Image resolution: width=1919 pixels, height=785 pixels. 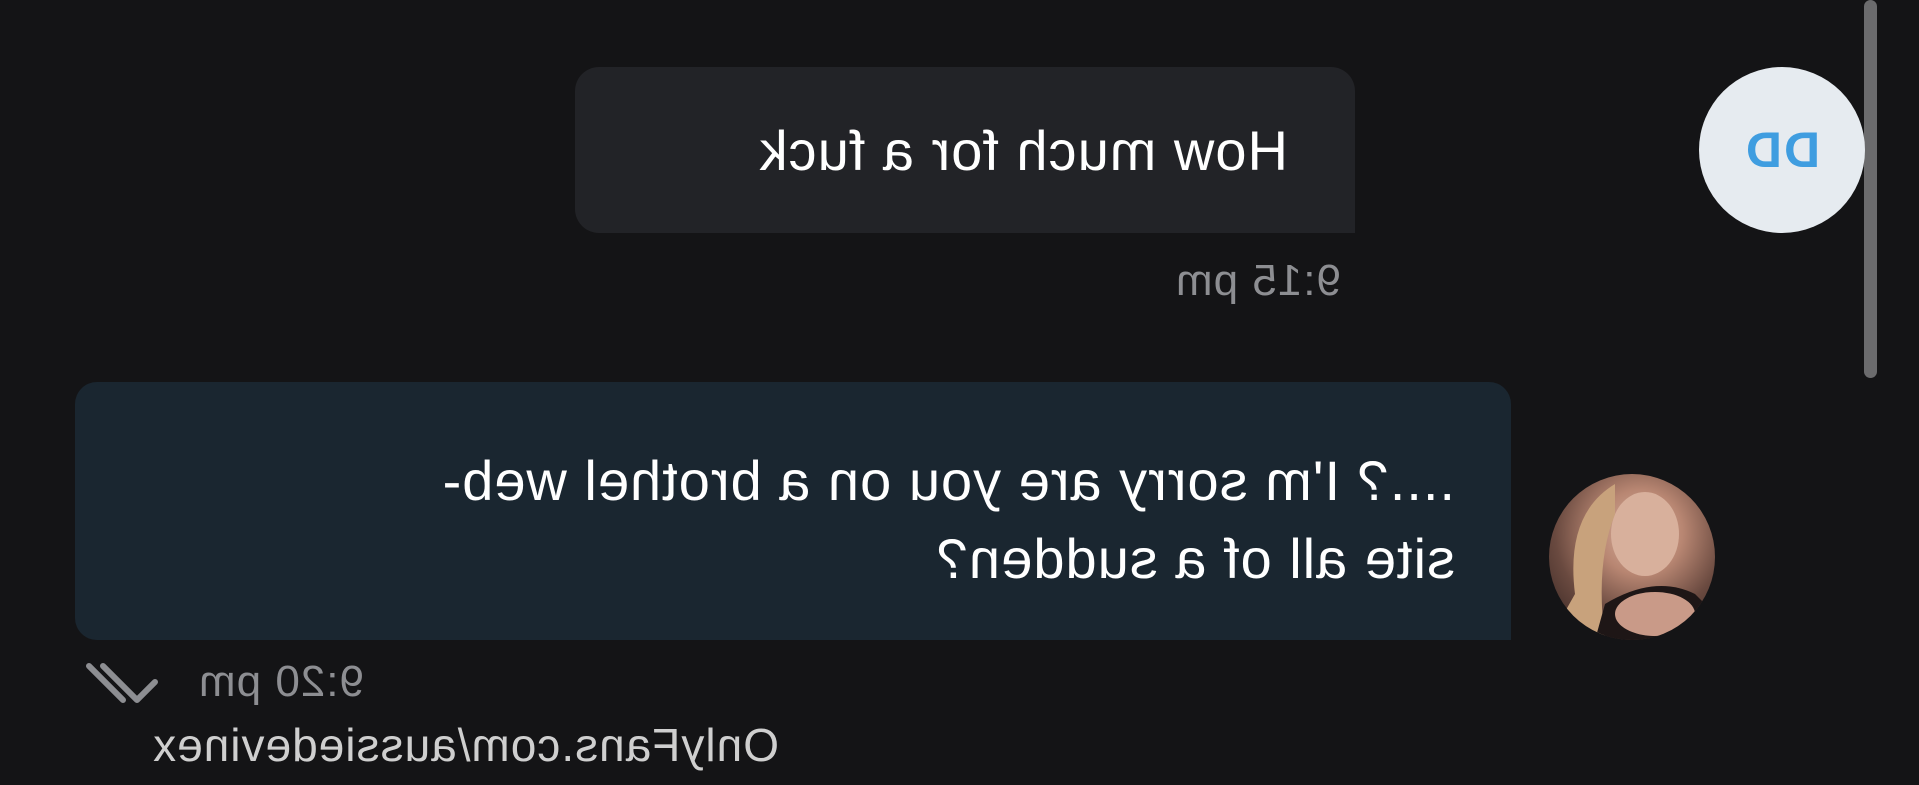 I want to click on incoming-message-text: How much for a fuck, so click(x=1023, y=150).